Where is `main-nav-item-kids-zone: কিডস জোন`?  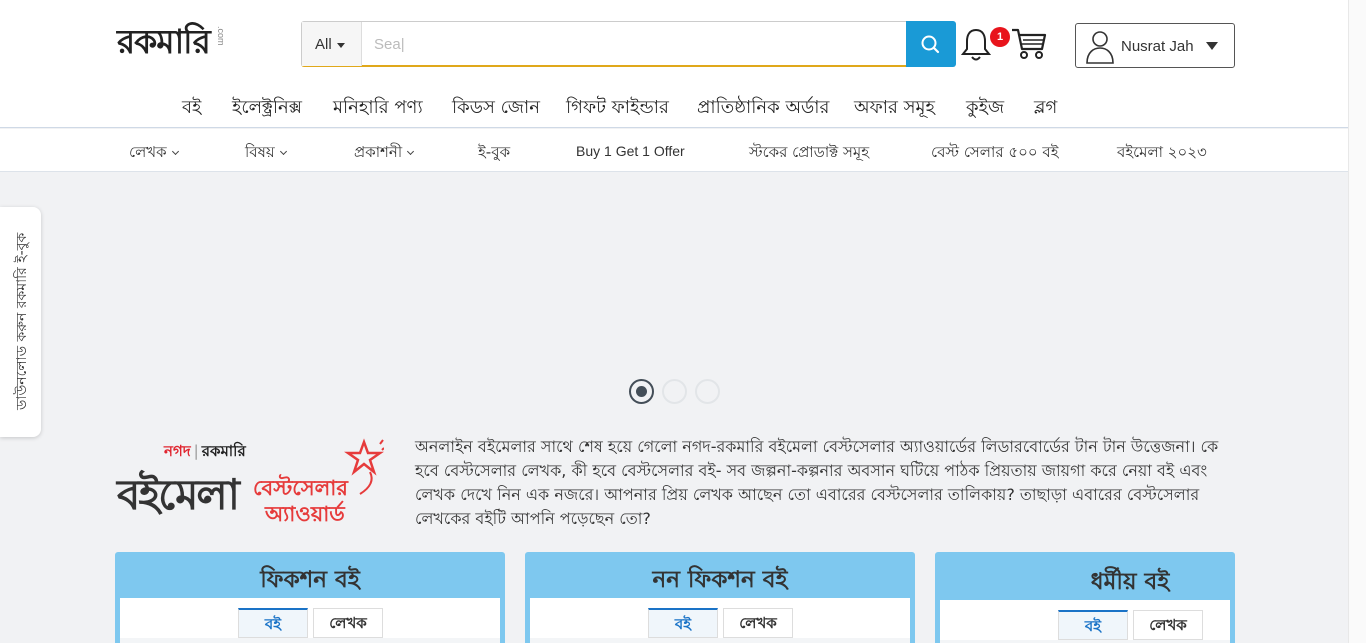
main-nav-item-kids-zone: কিডস জোন is located at coordinates (496, 108).